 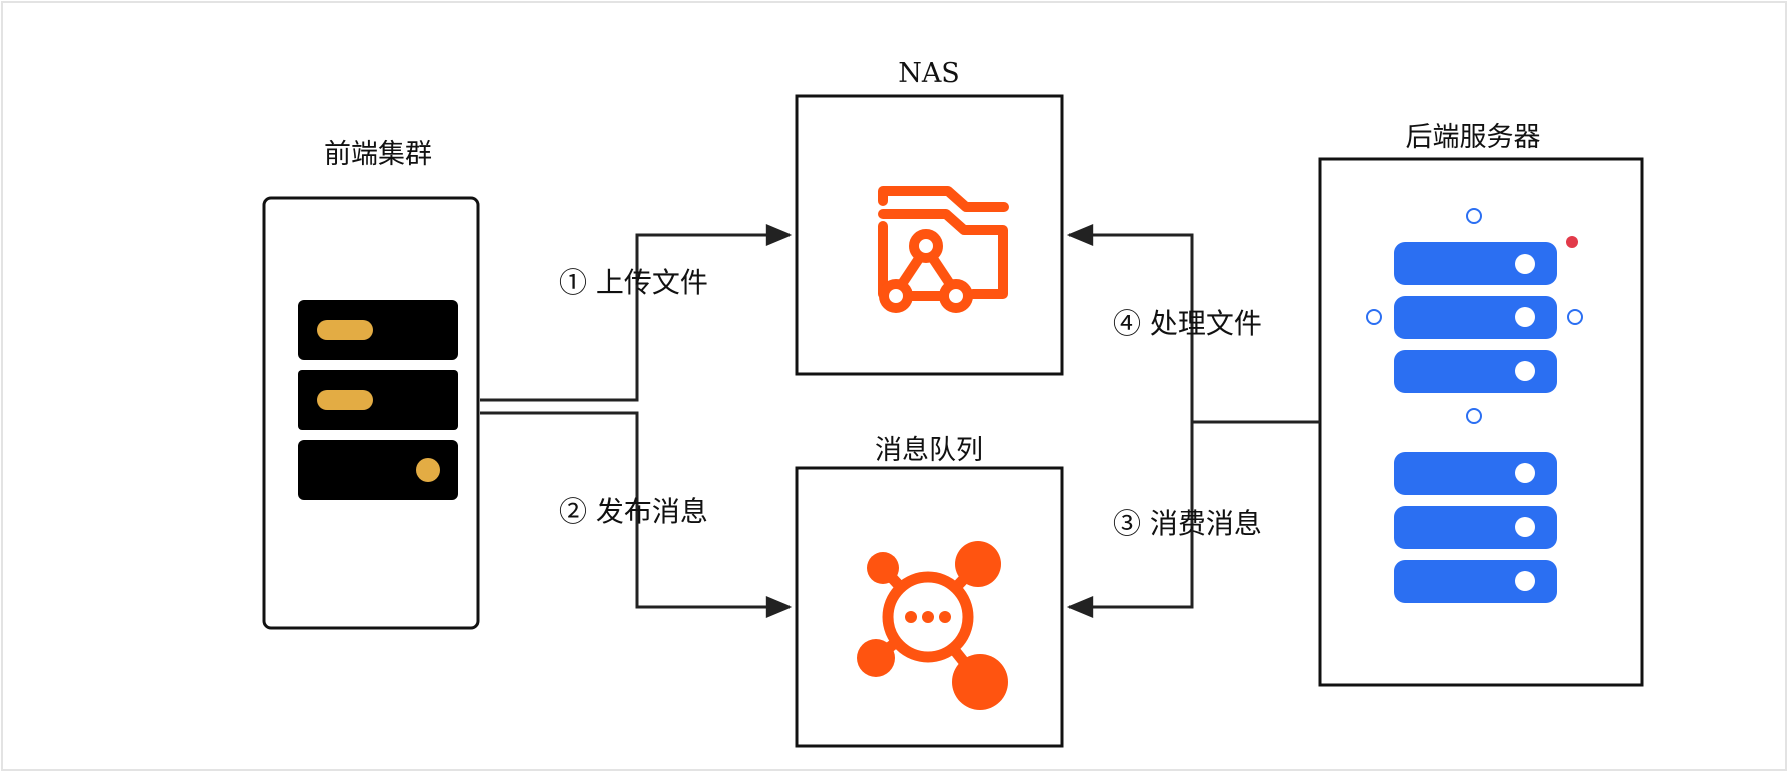 What do you see at coordinates (929, 450) in the screenshot?
I see `queue-title: 消息队列` at bounding box center [929, 450].